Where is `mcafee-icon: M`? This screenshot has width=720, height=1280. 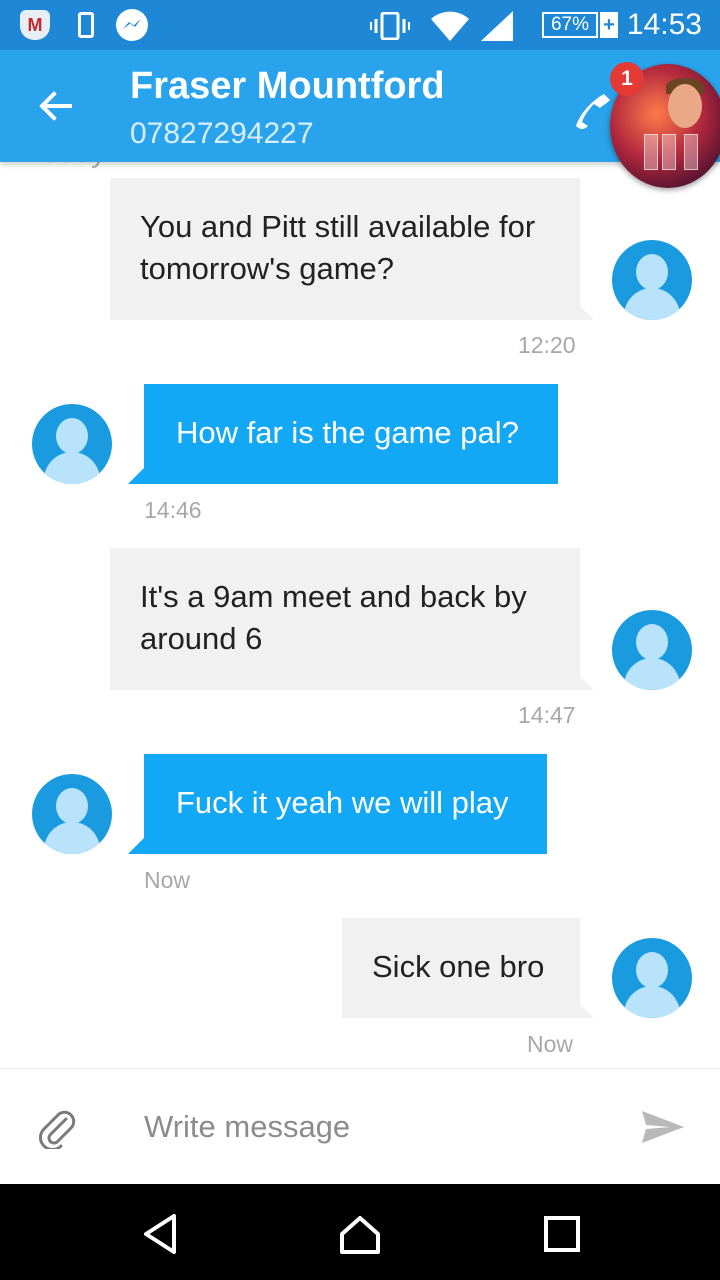
mcafee-icon: M is located at coordinates (35, 25).